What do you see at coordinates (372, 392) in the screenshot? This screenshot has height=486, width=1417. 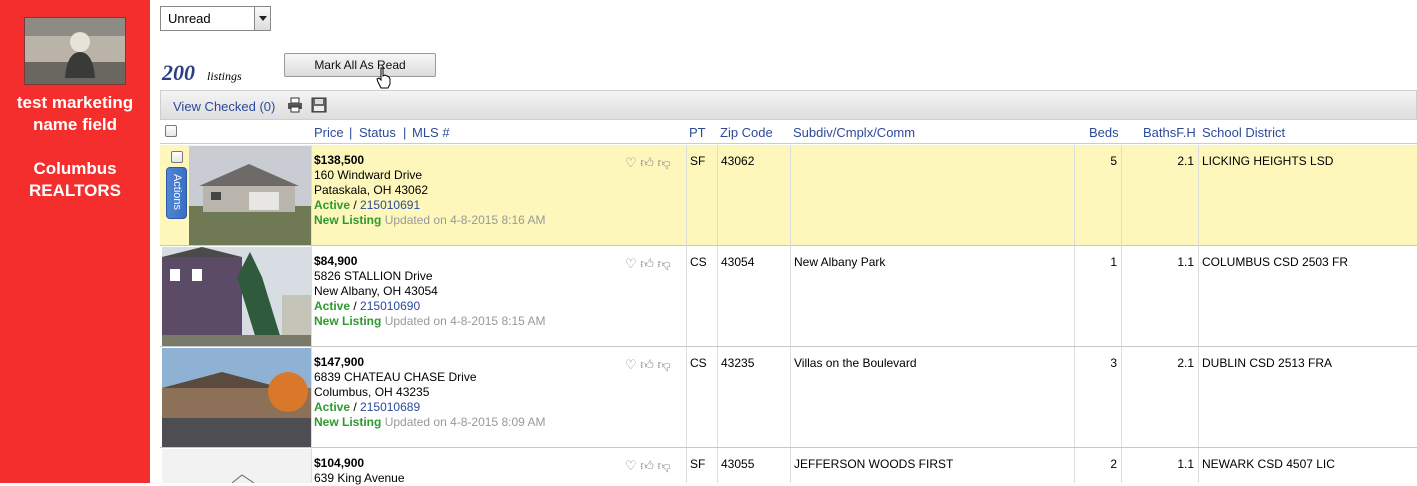 I see `listing-city: Columbus, OH 43235` at bounding box center [372, 392].